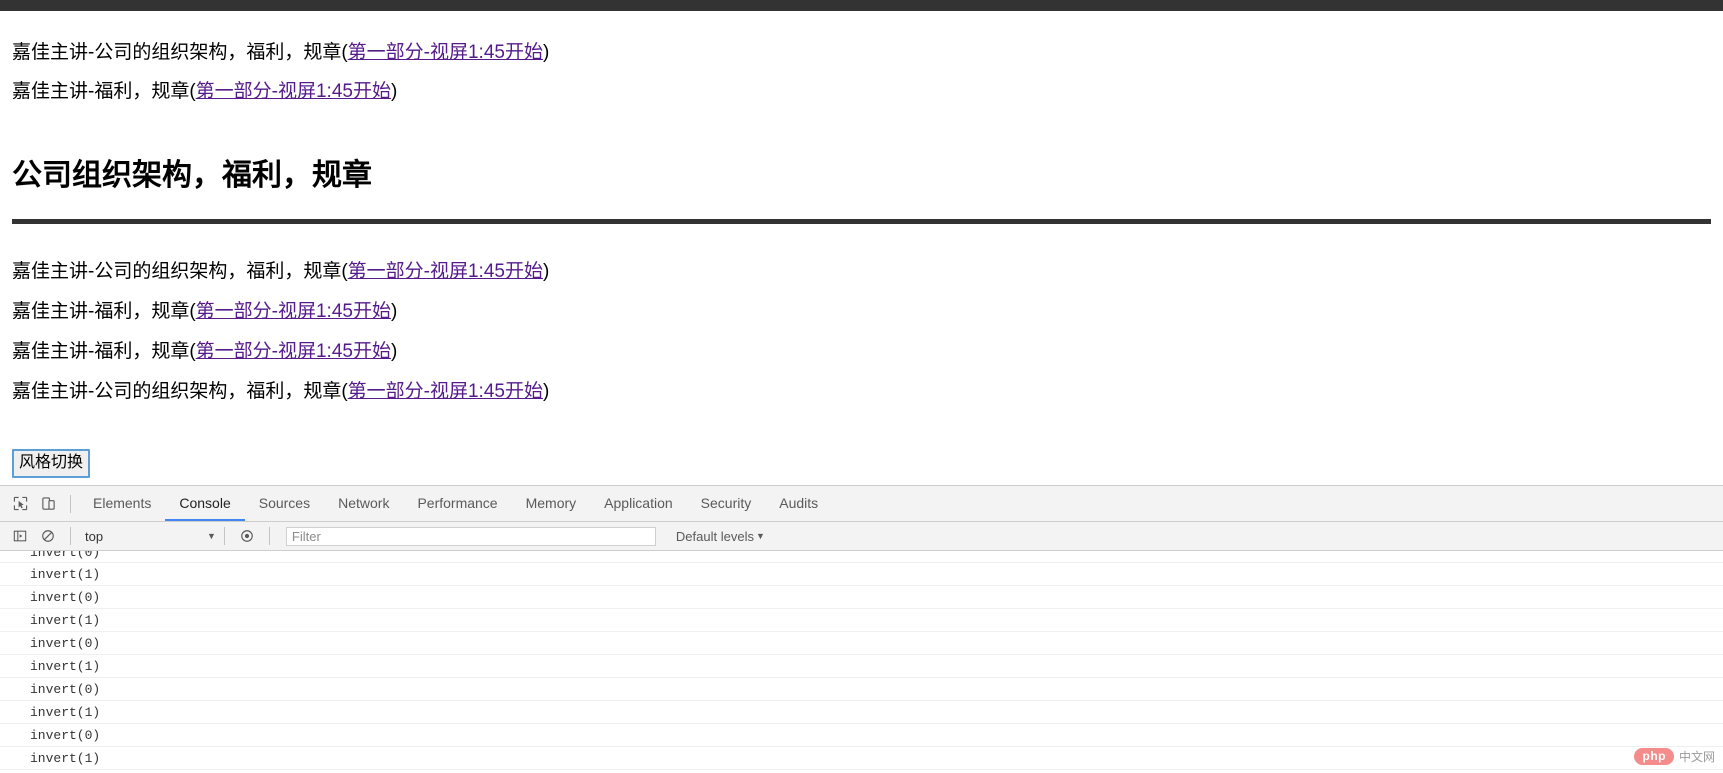 The height and width of the screenshot is (773, 1723). Describe the element at coordinates (51, 463) in the screenshot. I see `style-toggle-button: 风格切换` at that location.